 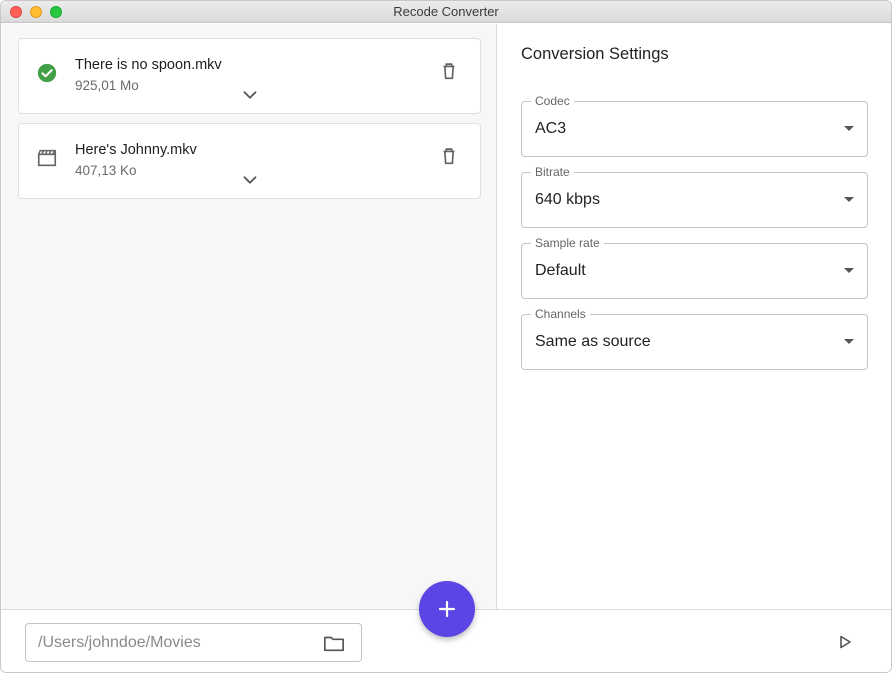 I want to click on settings-title: Conversion Settings, so click(x=595, y=54).